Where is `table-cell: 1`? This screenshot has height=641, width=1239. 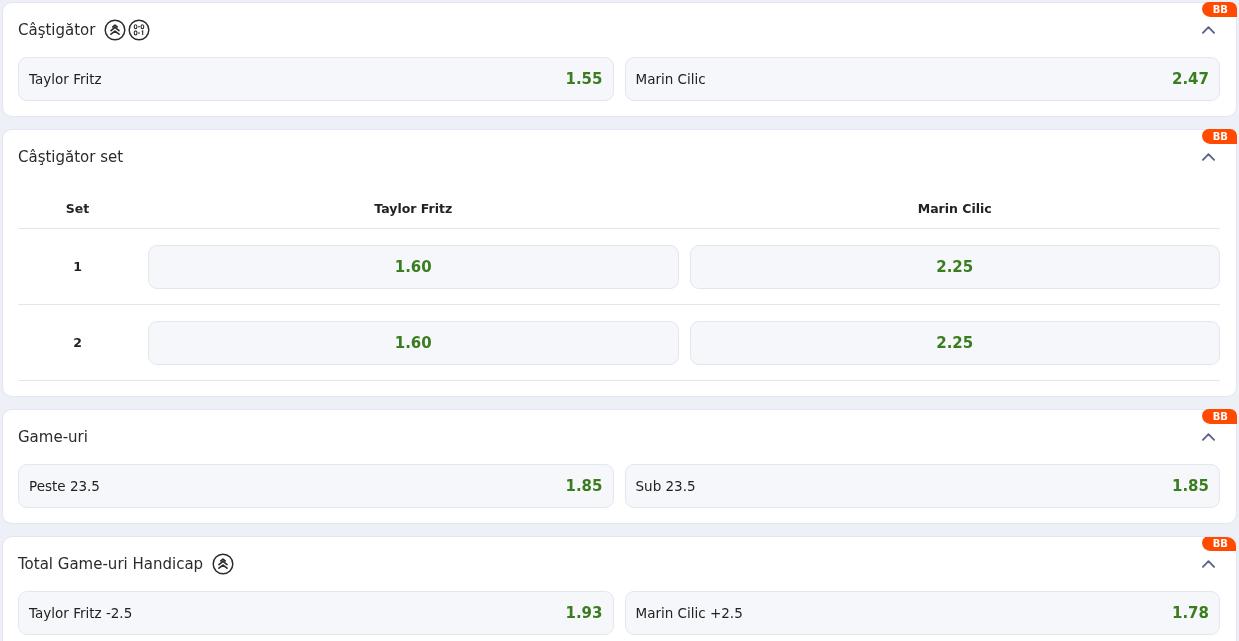 table-cell: 1 is located at coordinates (77, 266).